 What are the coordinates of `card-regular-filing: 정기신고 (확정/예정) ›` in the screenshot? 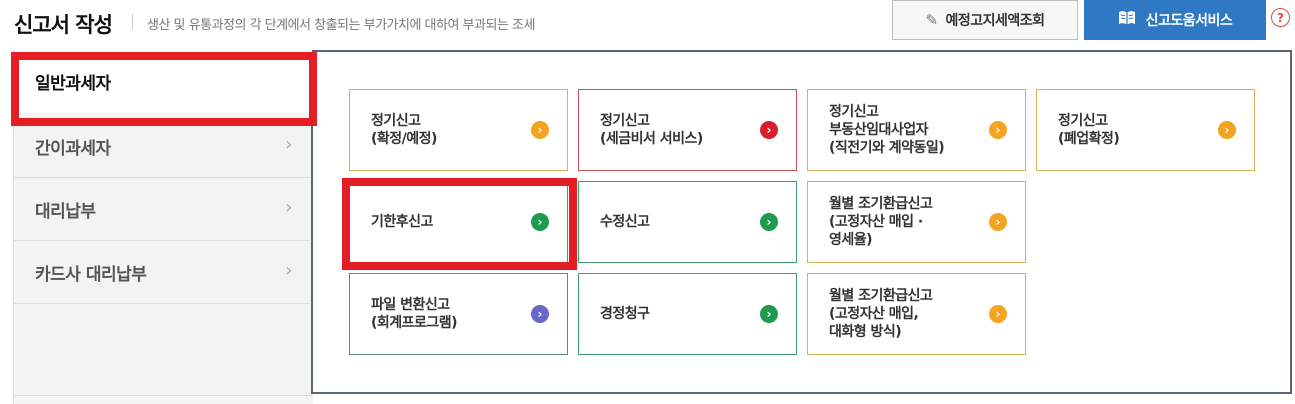 It's located at (458, 130).